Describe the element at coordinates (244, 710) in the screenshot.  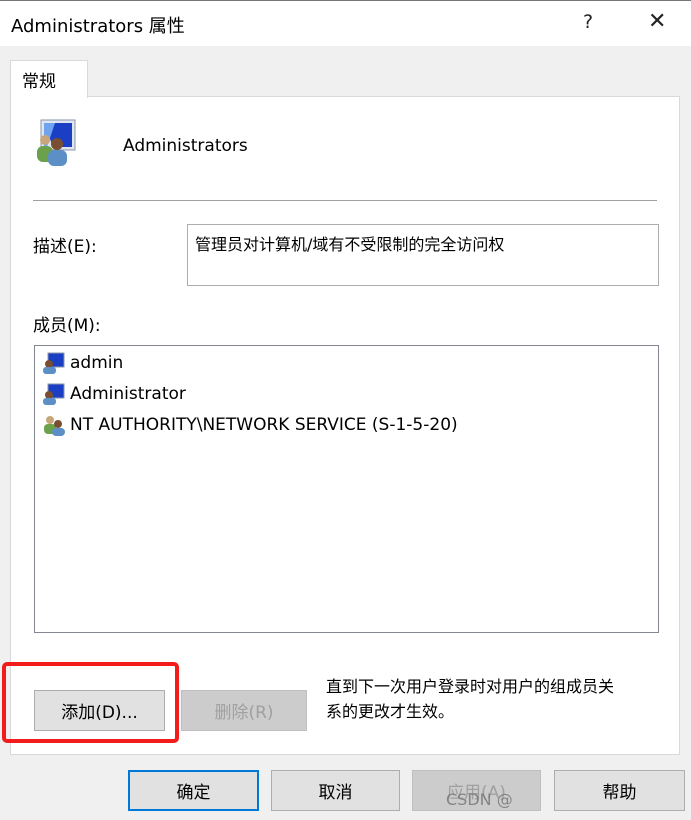
I see `remove-button: 删除(R)` at that location.